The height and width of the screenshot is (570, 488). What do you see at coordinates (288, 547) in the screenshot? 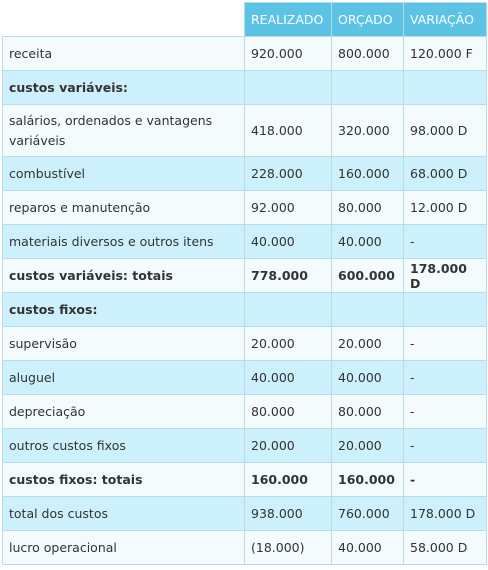
I see `realizado-cell: (18.000)` at bounding box center [288, 547].